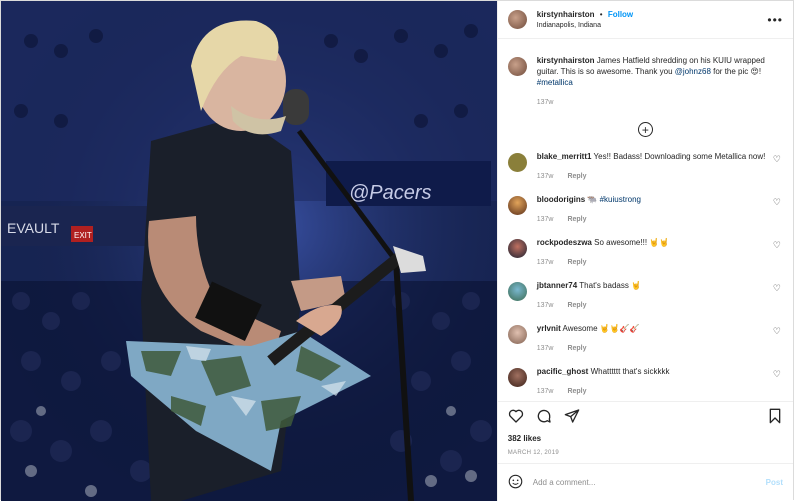 Image resolution: width=794 pixels, height=501 pixels. I want to click on comment-body: Awesome 🤘🤘🎸🎸, so click(601, 328).